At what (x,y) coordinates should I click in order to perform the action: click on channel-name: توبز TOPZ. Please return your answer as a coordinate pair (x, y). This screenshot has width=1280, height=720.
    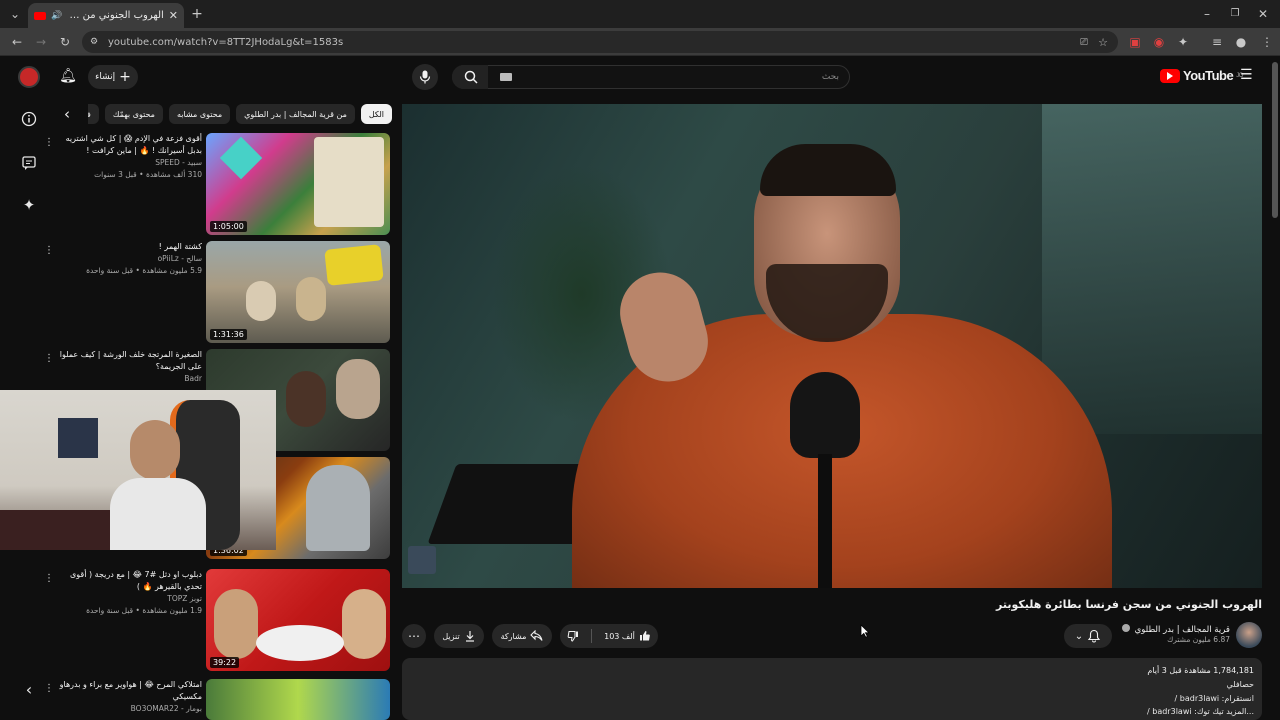
    Looking at the image, I should click on (128, 599).